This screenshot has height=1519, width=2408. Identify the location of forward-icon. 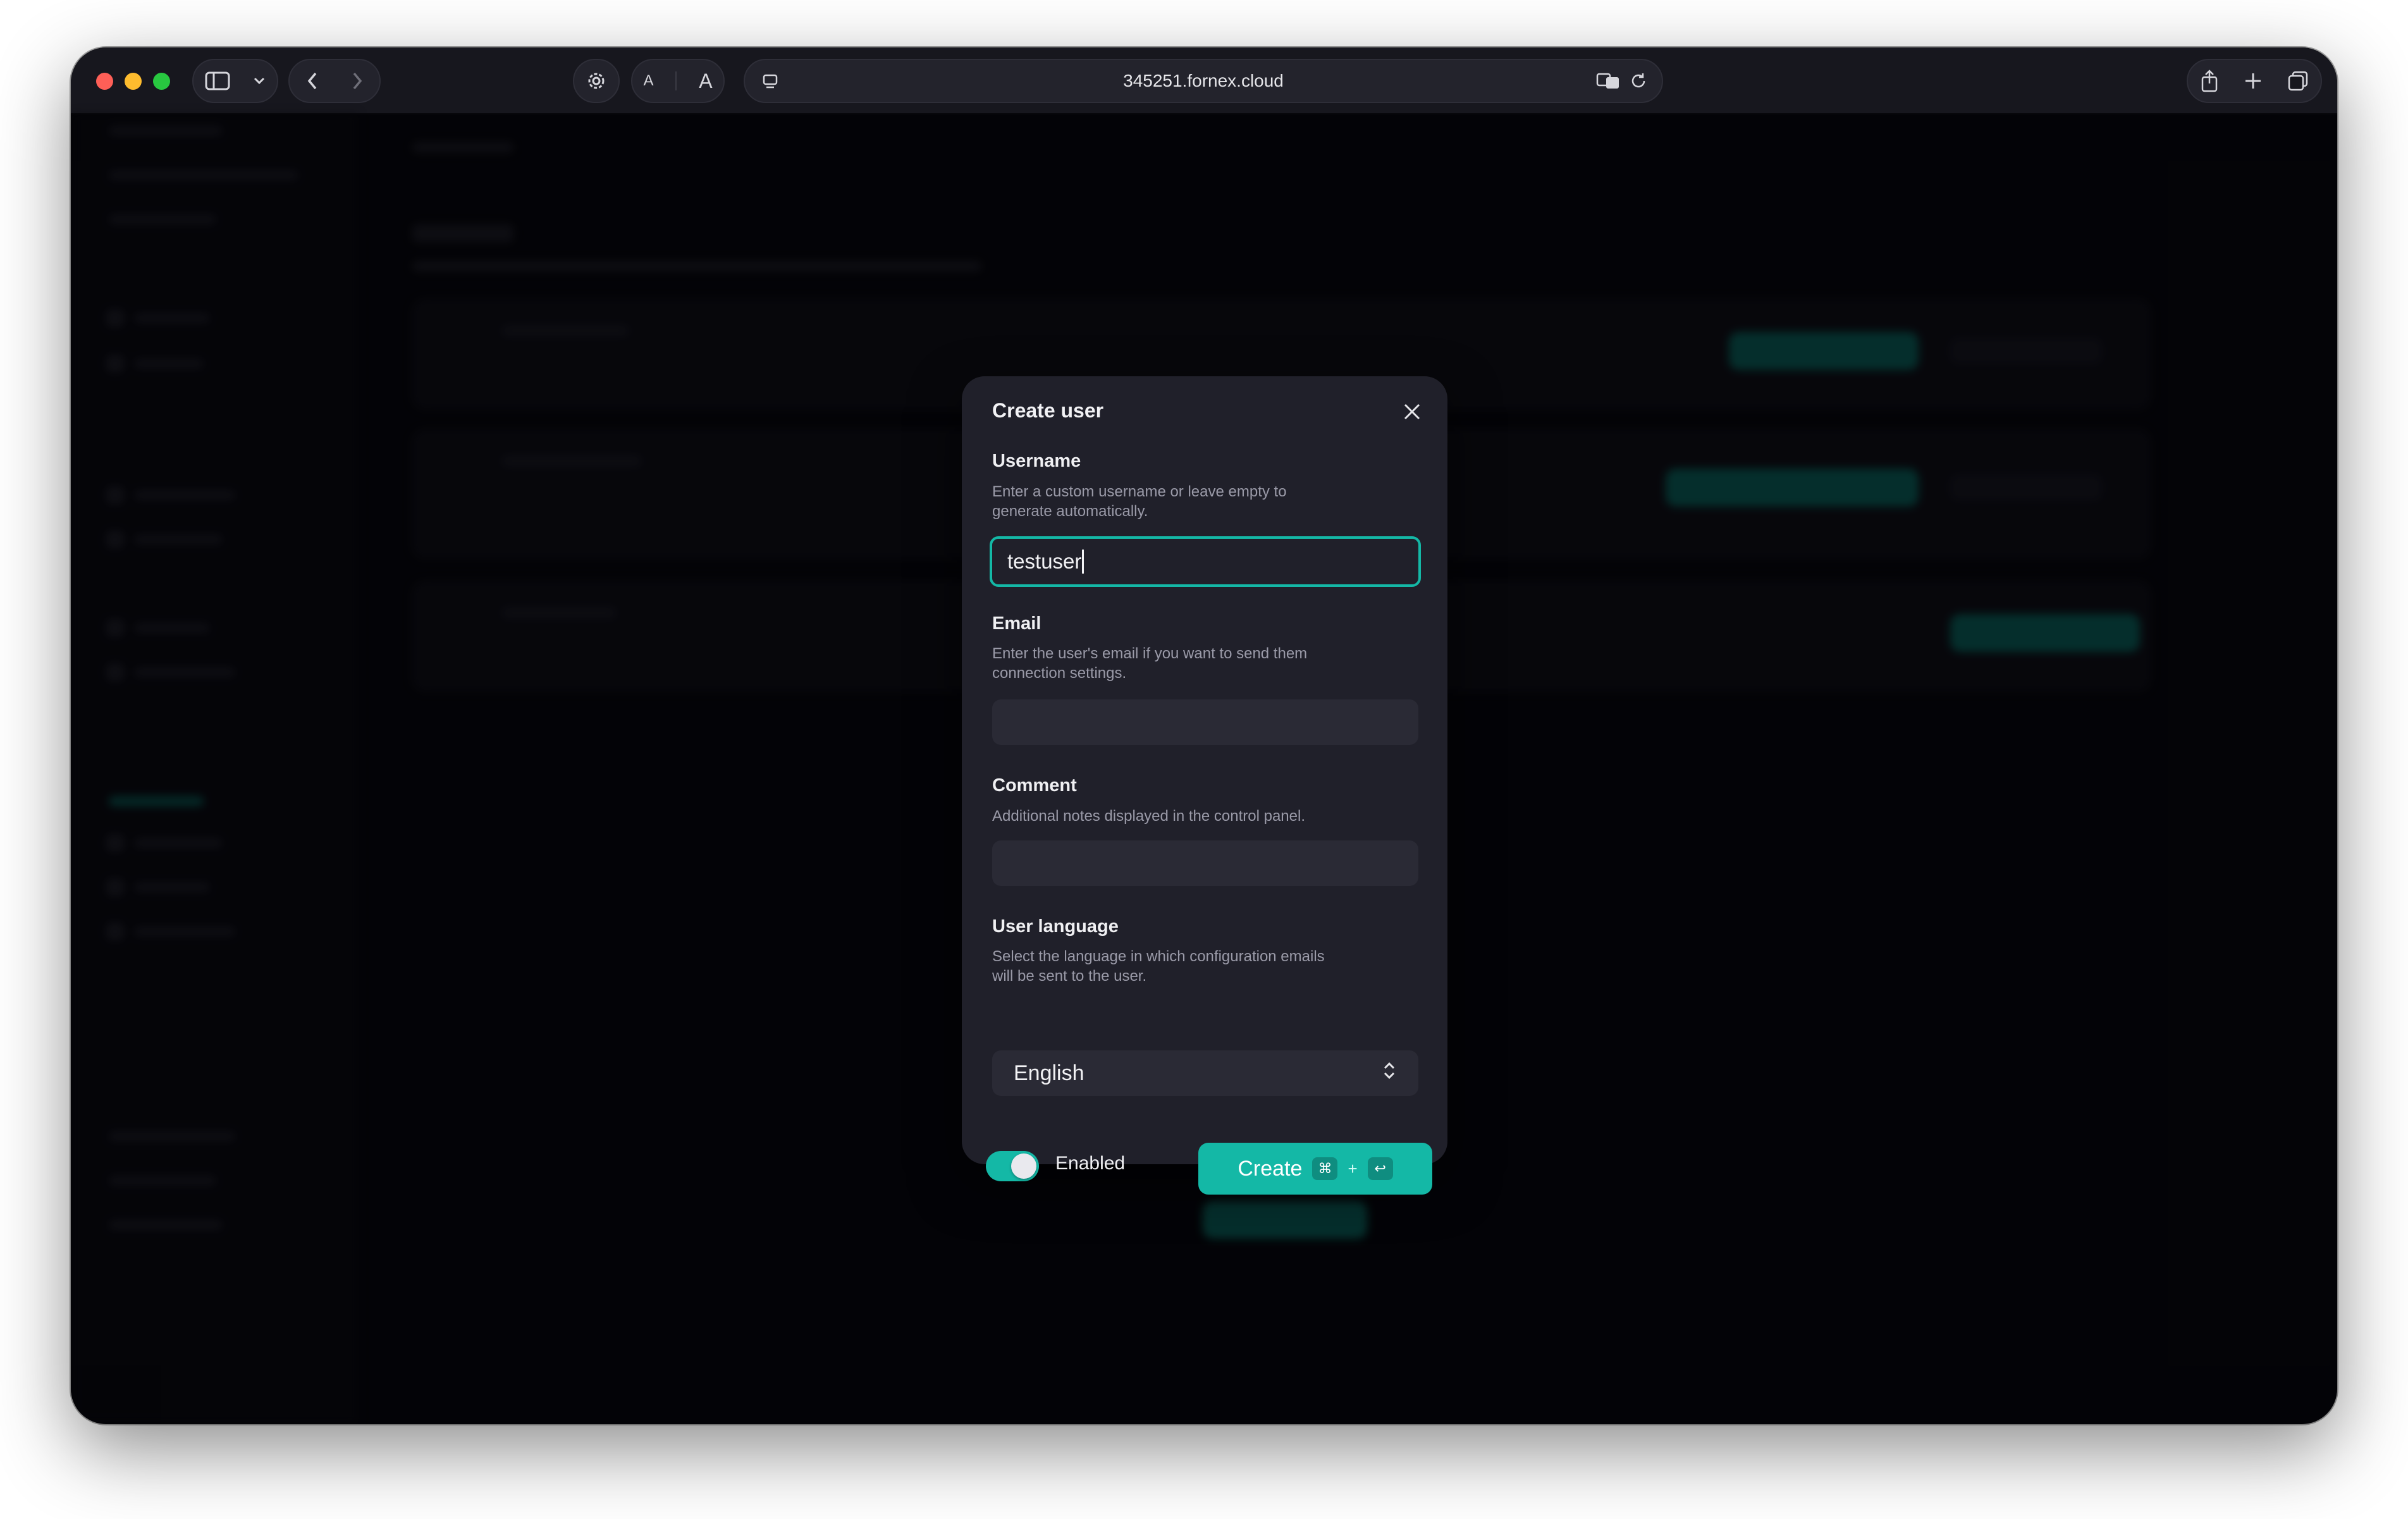
(357, 81).